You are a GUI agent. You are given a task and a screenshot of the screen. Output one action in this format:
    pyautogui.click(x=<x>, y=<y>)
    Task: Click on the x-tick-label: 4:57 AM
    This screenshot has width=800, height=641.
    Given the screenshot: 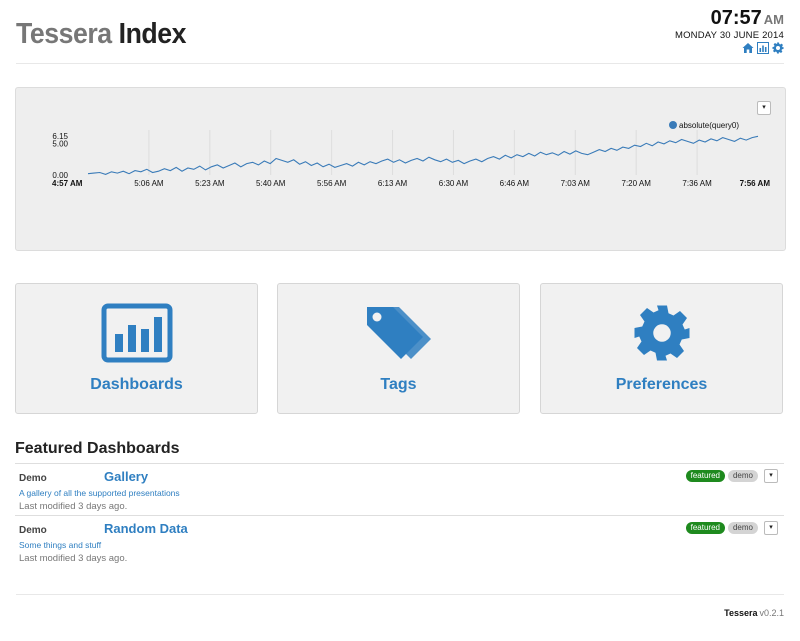 What is the action you would take?
    pyautogui.click(x=67, y=183)
    